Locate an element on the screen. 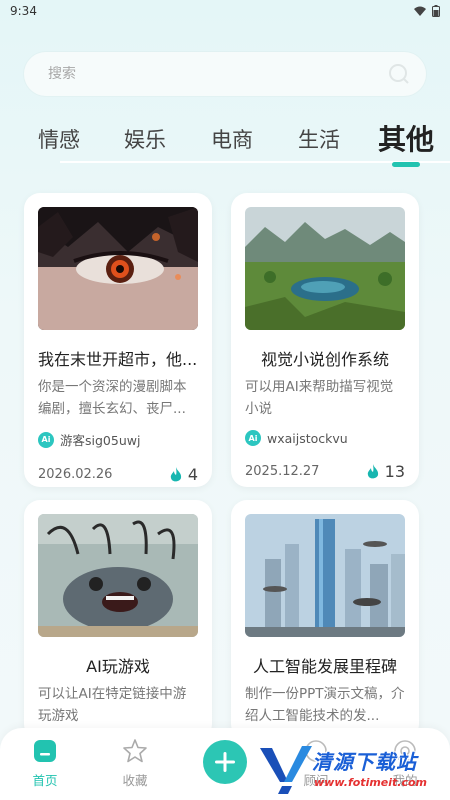 Image resolution: width=450 pixels, height=800 pixels. card-title: AI玩游戏 is located at coordinates (118, 666).